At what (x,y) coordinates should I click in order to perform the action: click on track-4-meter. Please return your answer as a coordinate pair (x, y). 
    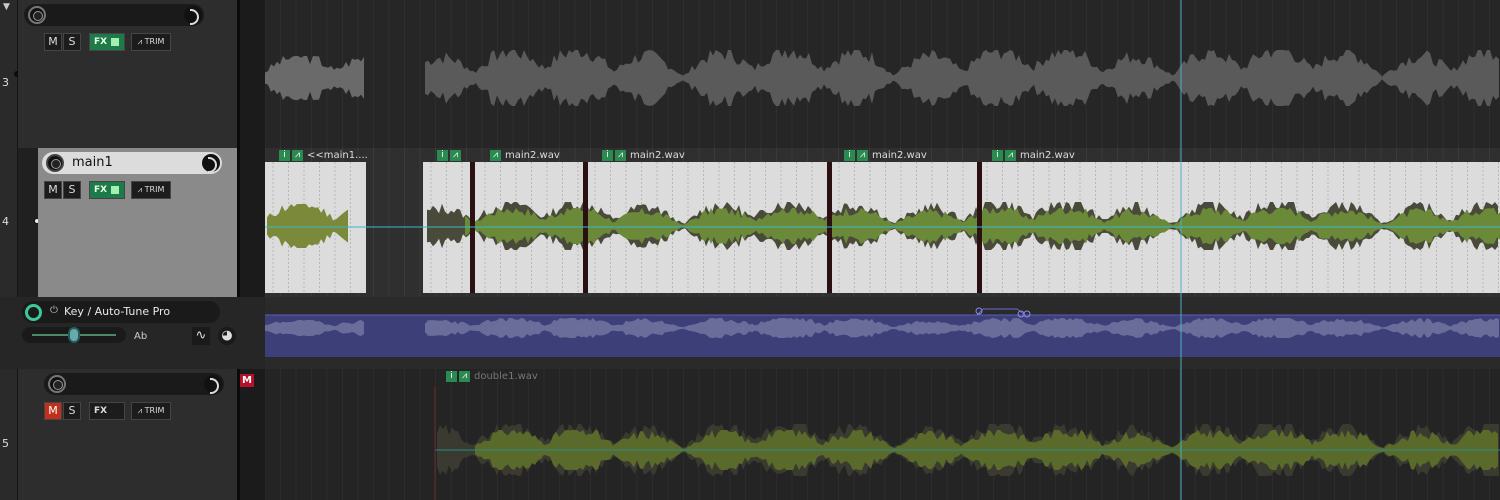
    Looking at the image, I should click on (251, 222).